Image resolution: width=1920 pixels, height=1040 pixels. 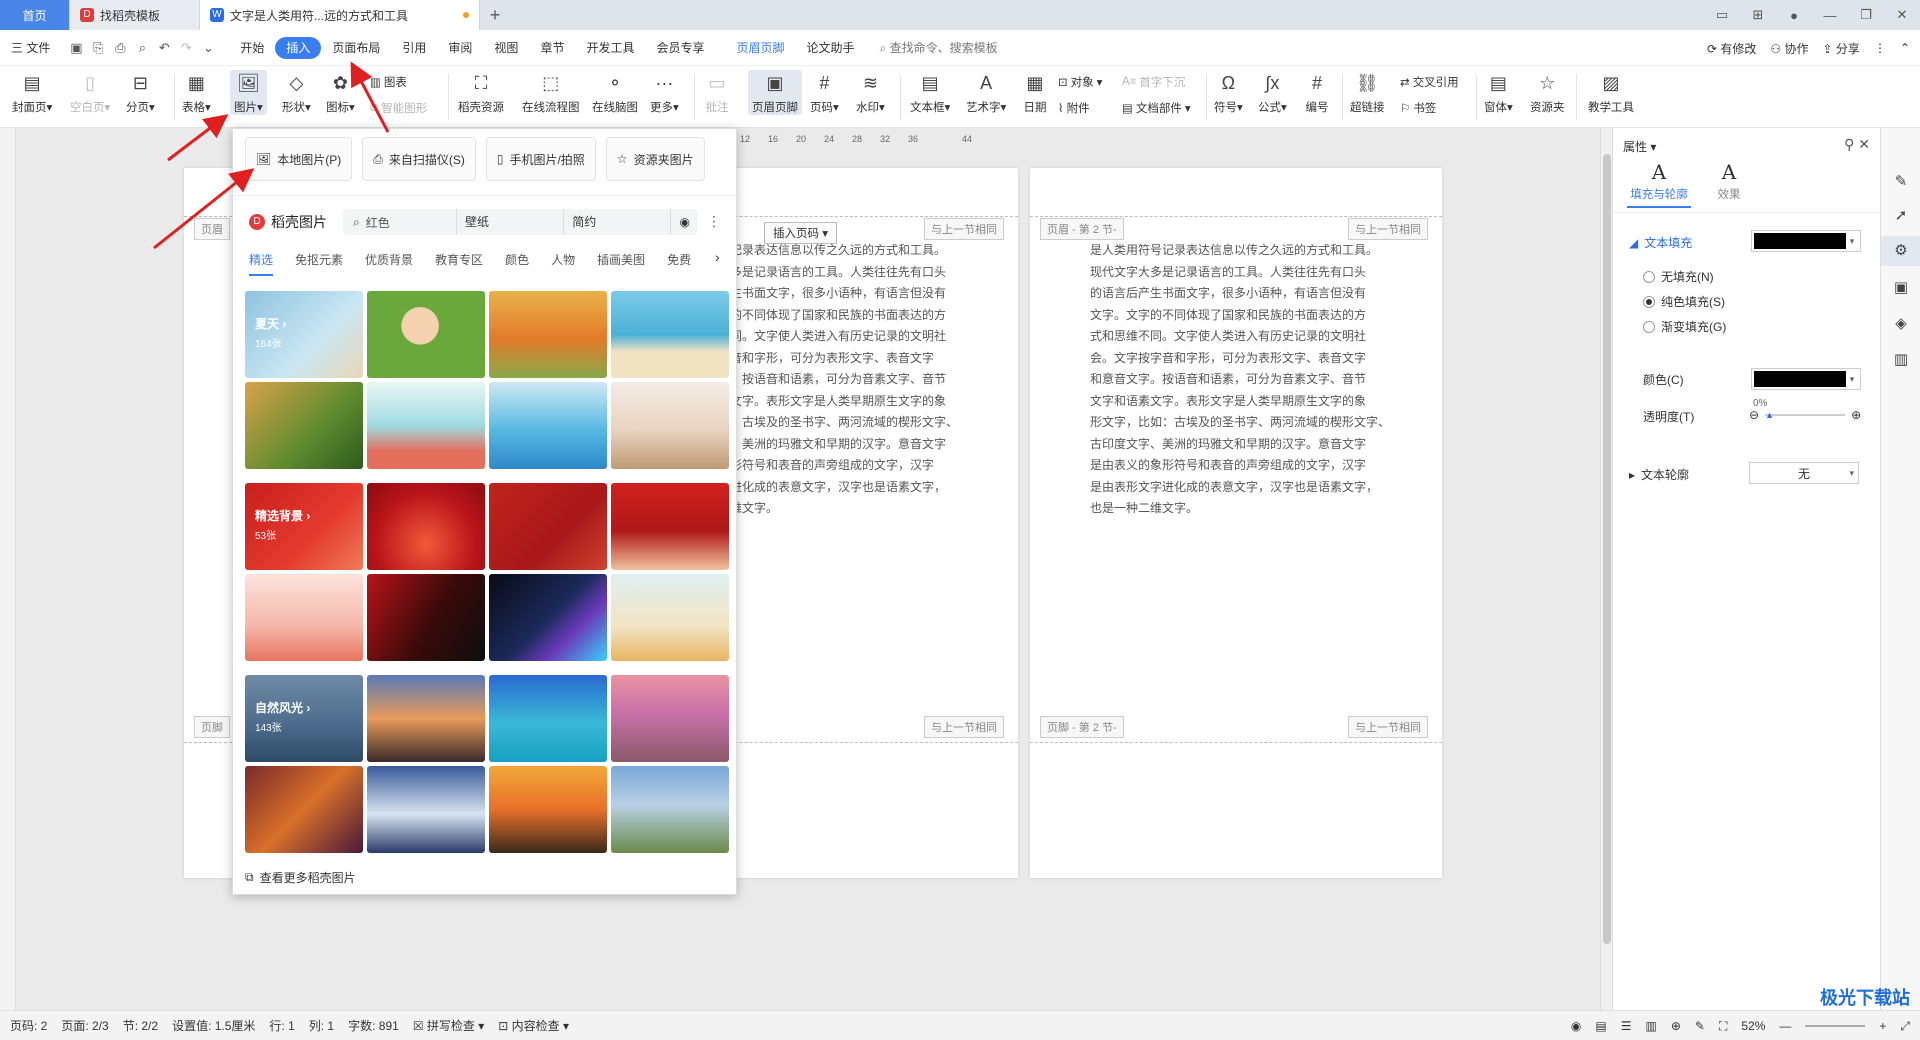 I want to click on object-button: ⊡ 对象 ▾, so click(x=1080, y=82).